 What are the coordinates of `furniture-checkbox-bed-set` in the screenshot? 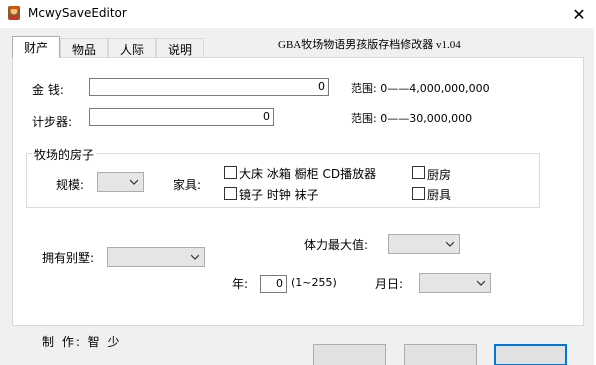 It's located at (230, 172).